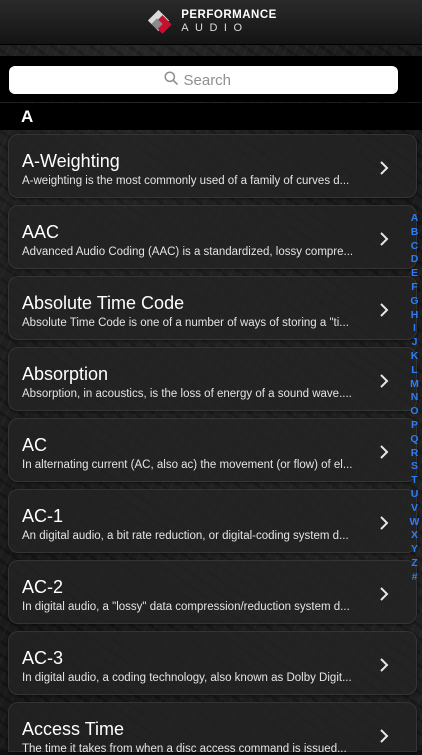  What do you see at coordinates (415, 343) in the screenshot?
I see `index-letter: J` at bounding box center [415, 343].